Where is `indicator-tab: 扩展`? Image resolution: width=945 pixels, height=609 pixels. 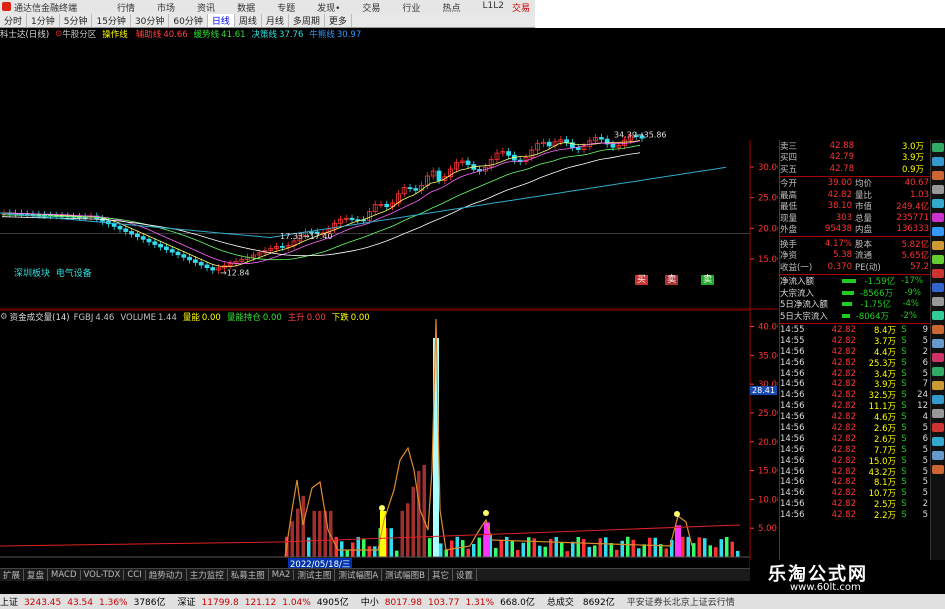
indicator-tab: 扩展 is located at coordinates (12, 575).